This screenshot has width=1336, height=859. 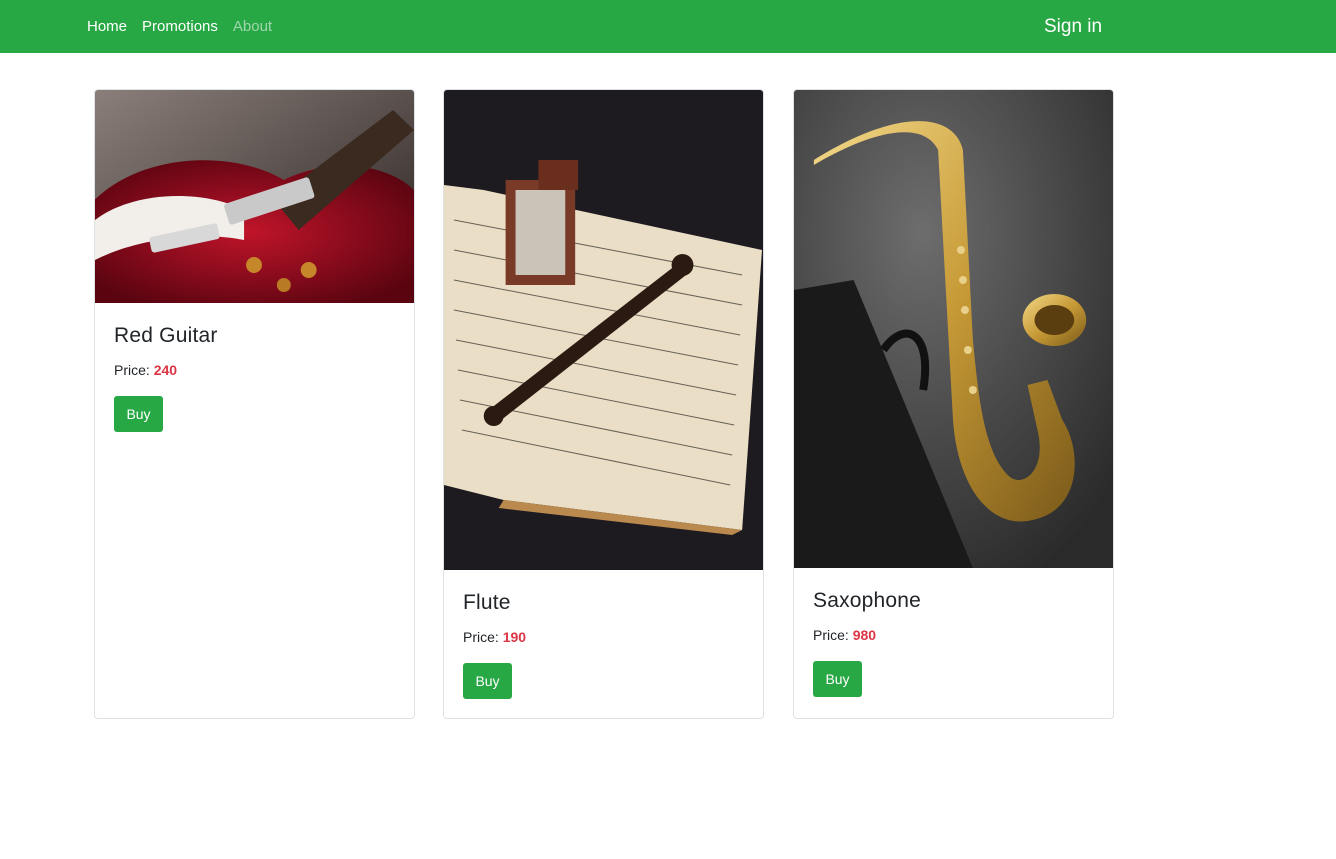 I want to click on saxophone-photo, so click(x=953, y=329).